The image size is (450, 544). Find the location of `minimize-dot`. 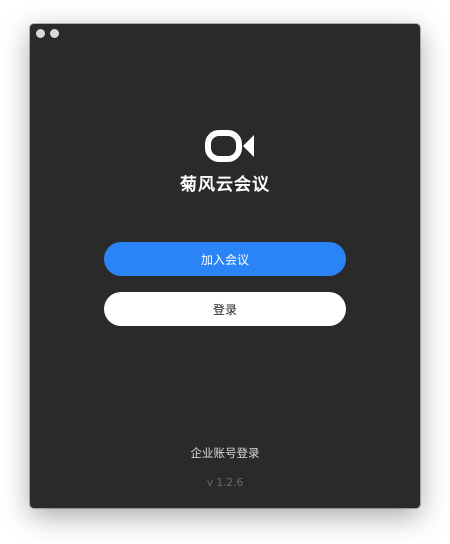

minimize-dot is located at coordinates (54, 33).